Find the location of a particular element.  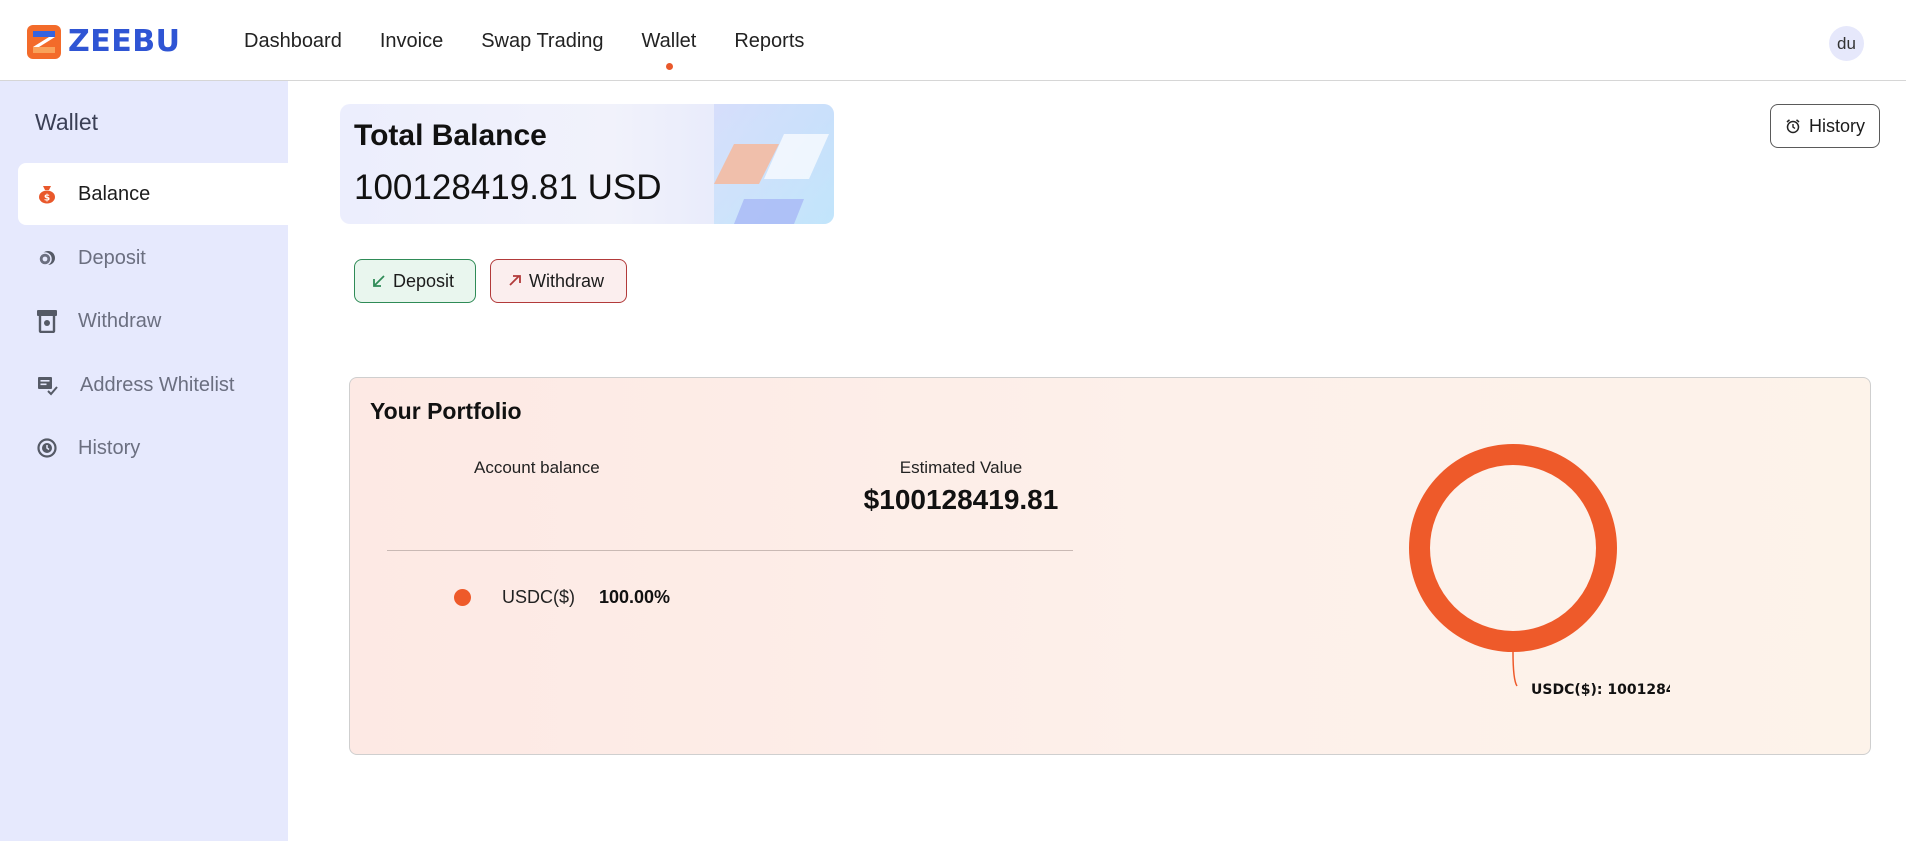

donut-data-label: USDC($): 100128419.81 is located at coordinates (1600, 690).